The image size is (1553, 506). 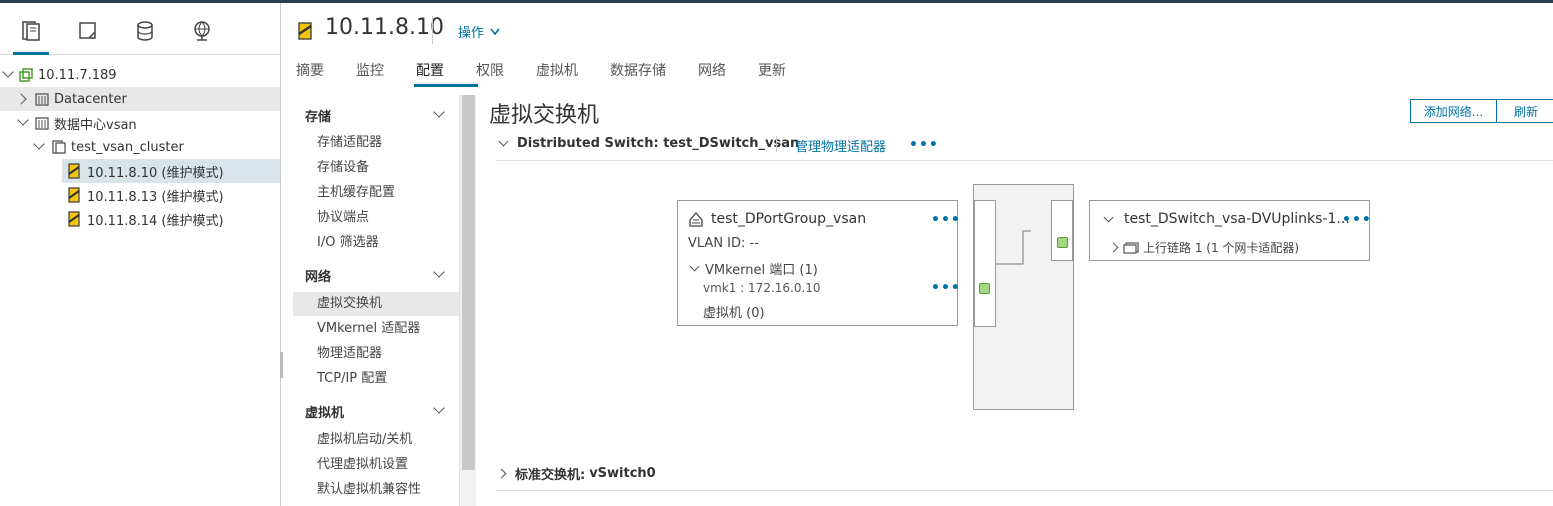 I want to click on tab-datastores: 数据存储, so click(x=654, y=72).